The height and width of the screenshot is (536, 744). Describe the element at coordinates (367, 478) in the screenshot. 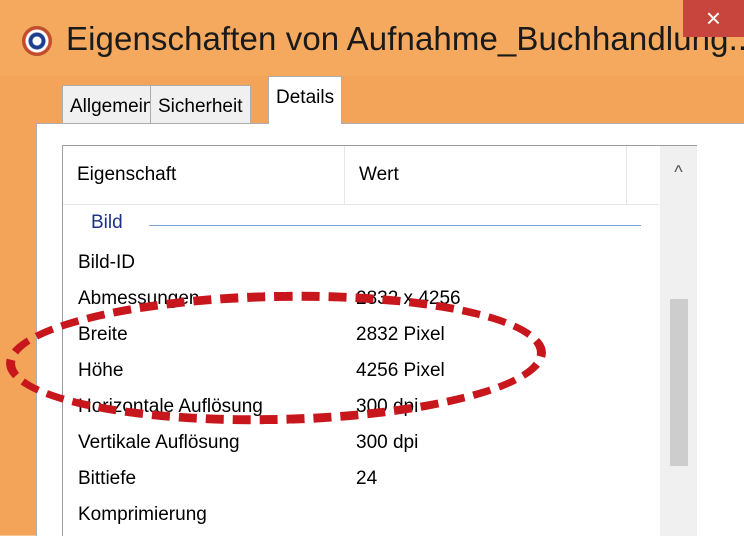

I see `property-value: 24` at that location.